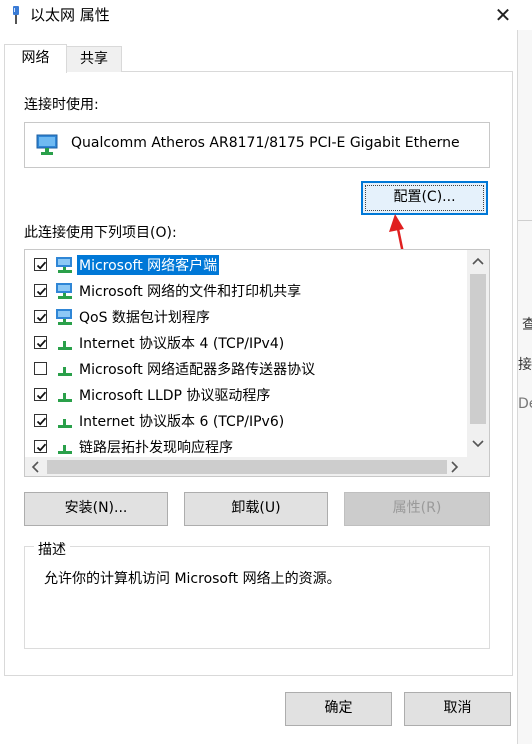 Image resolution: width=532 pixels, height=744 pixels. I want to click on list-item: Microsoft 网络客户端, so click(245, 265).